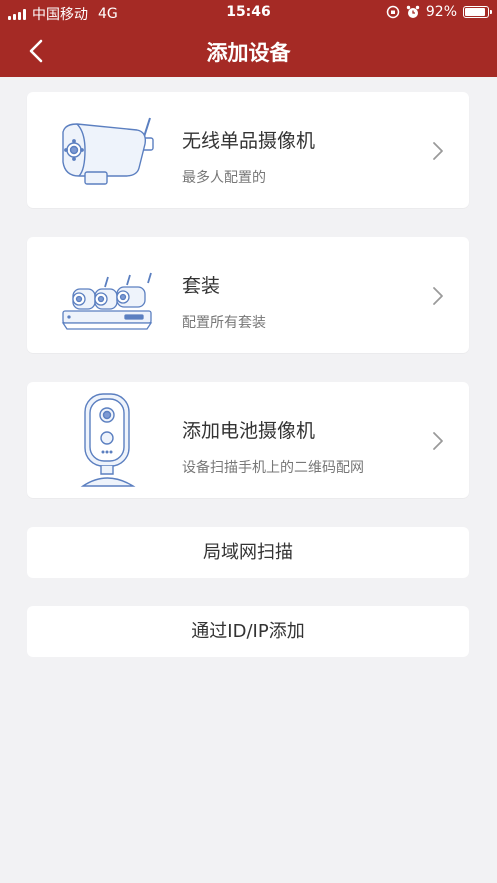  I want to click on bullet-camera-icon, so click(108, 151).